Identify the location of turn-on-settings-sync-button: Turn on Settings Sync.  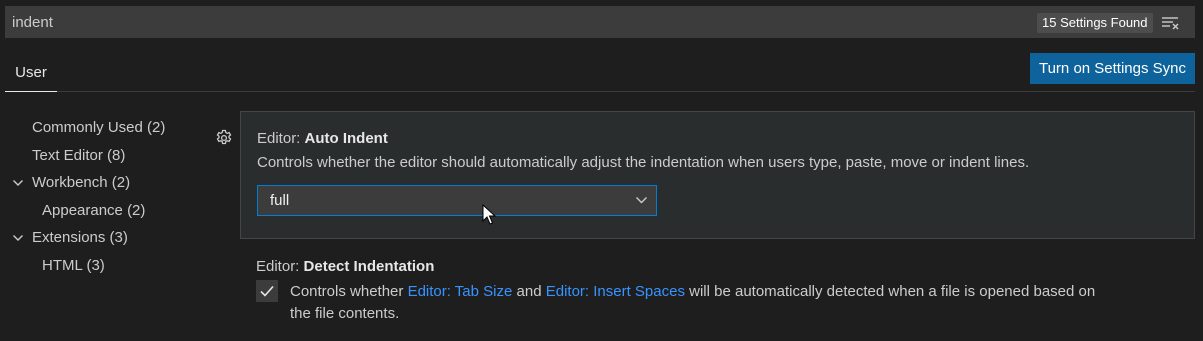
(1112, 68).